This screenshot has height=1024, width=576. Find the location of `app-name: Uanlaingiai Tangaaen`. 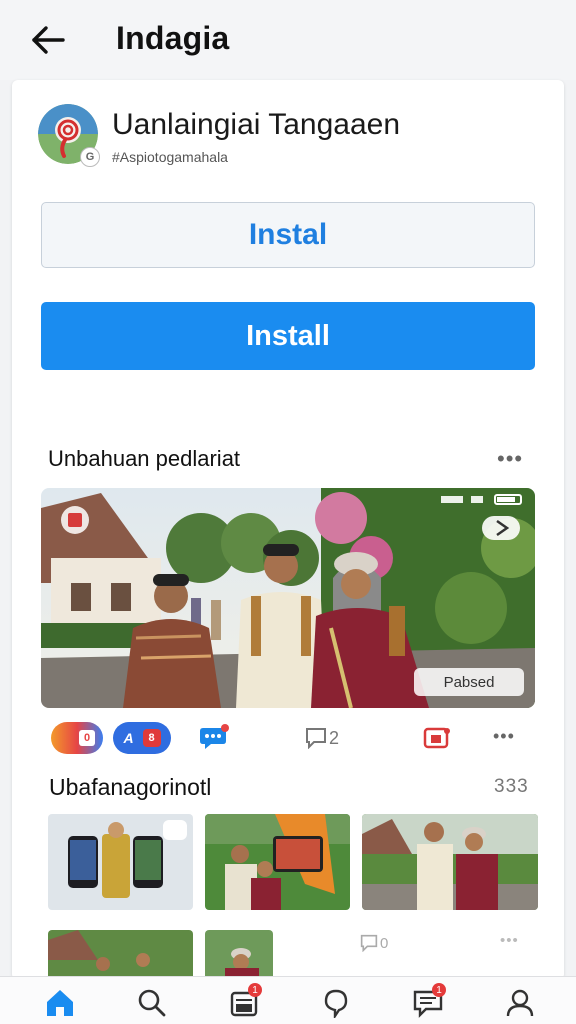

app-name: Uanlaingiai Tangaaen is located at coordinates (256, 124).